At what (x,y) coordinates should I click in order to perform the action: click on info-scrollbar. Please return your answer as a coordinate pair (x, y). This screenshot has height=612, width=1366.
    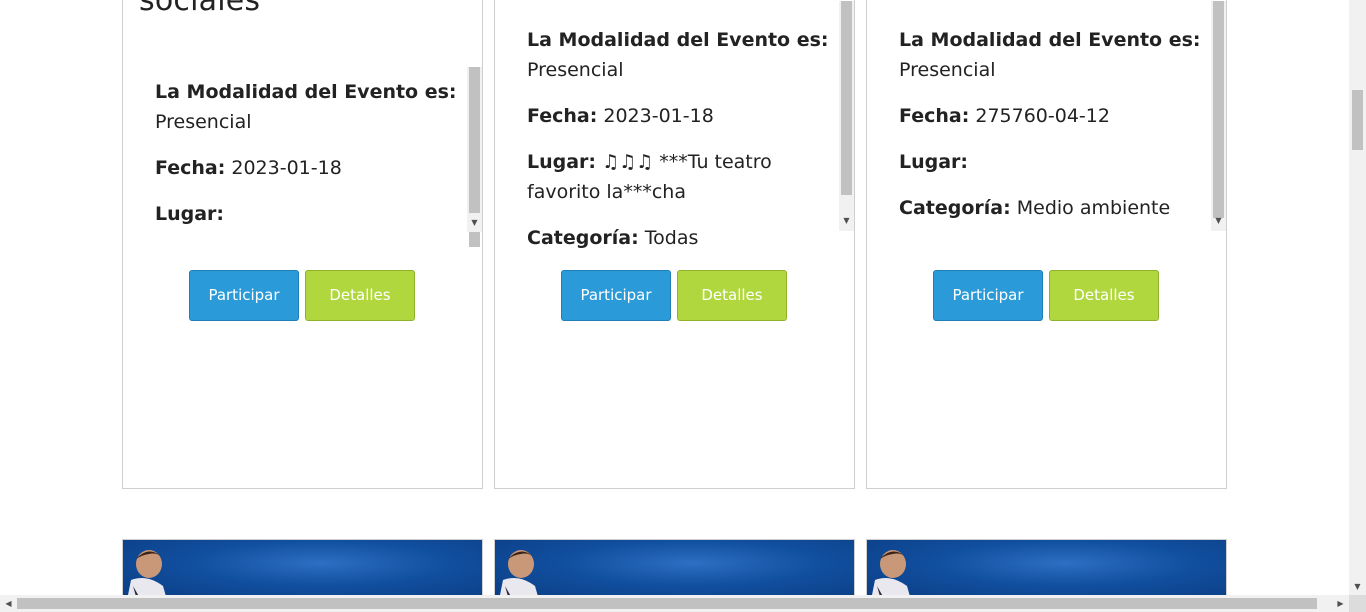
    Looking at the image, I should click on (474, 157).